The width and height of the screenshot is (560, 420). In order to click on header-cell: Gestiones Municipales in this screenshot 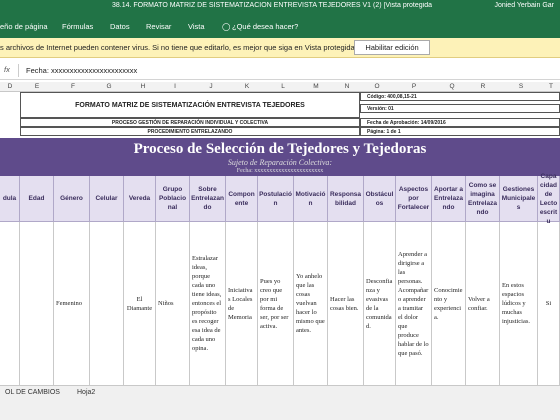, I will do `click(519, 199)`.